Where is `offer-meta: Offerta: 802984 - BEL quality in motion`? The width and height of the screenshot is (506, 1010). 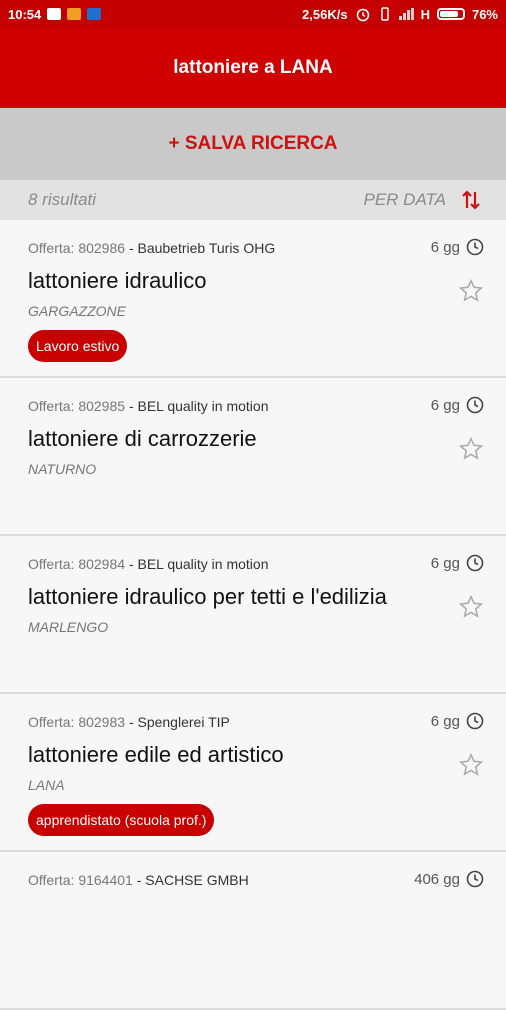
offer-meta: Offerta: 802984 - BEL quality in motion is located at coordinates (148, 564).